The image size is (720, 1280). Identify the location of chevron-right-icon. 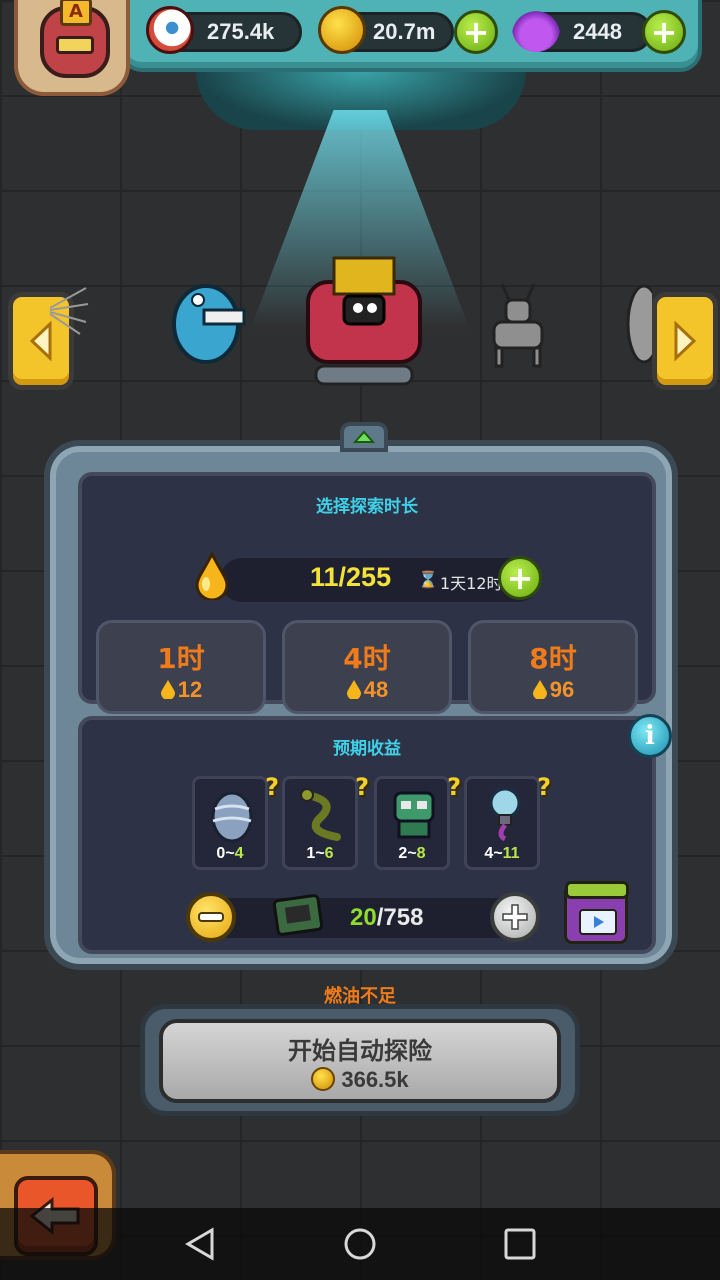
(685, 341).